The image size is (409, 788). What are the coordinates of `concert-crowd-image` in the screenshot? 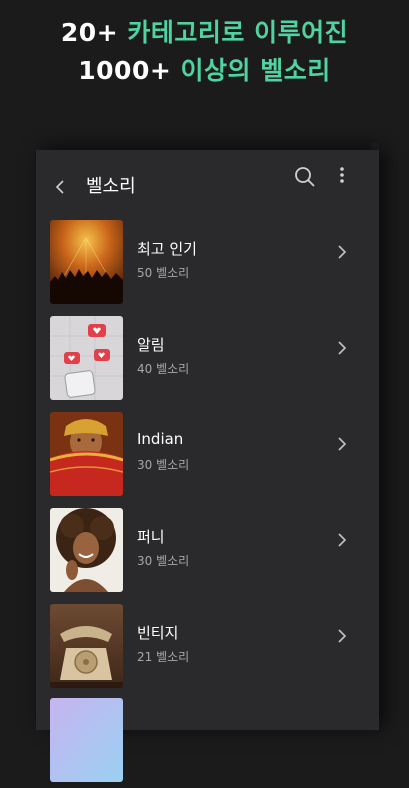 It's located at (86, 262).